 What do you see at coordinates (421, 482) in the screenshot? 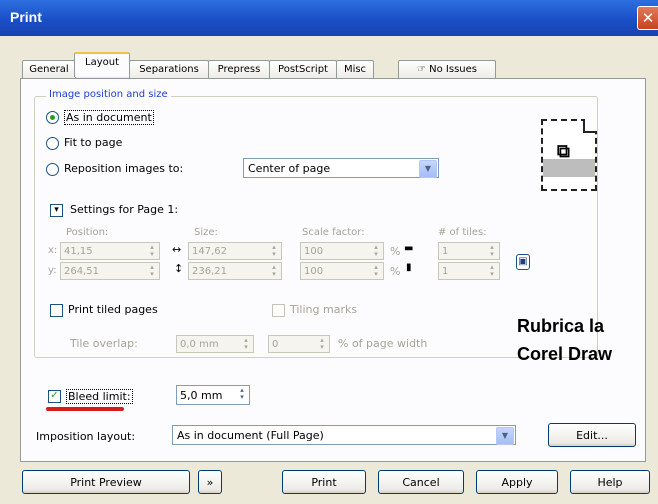
I see `cancel-button: Cancel` at bounding box center [421, 482].